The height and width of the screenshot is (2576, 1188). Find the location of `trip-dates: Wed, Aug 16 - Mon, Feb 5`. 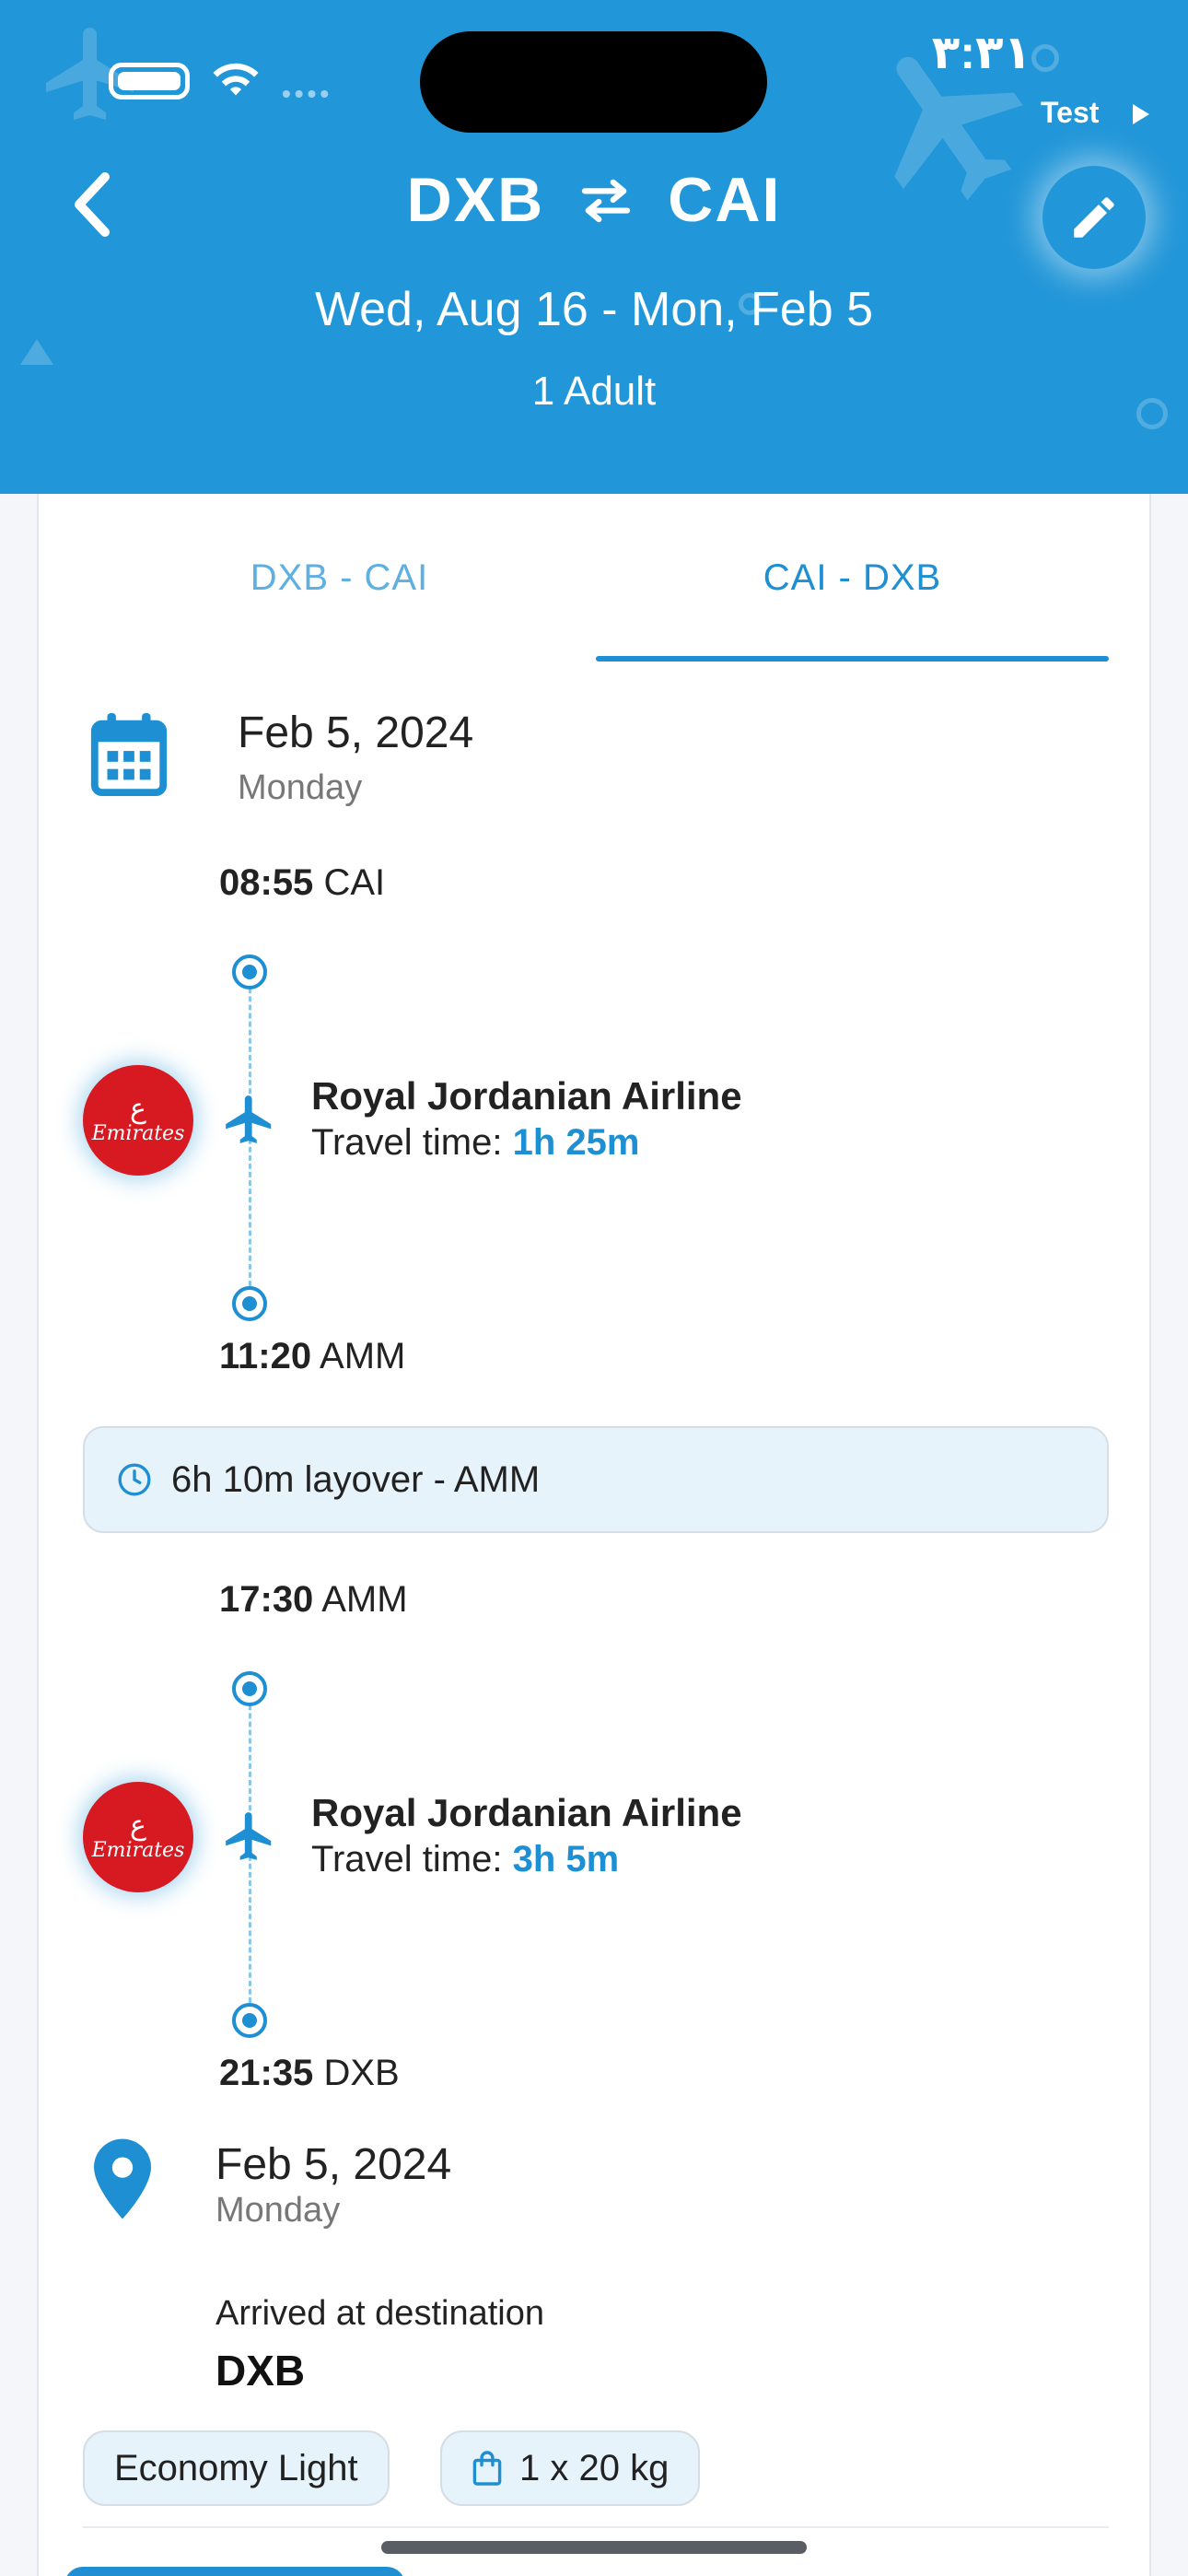

trip-dates: Wed, Aug 16 - Mon, Feb 5 is located at coordinates (594, 309).